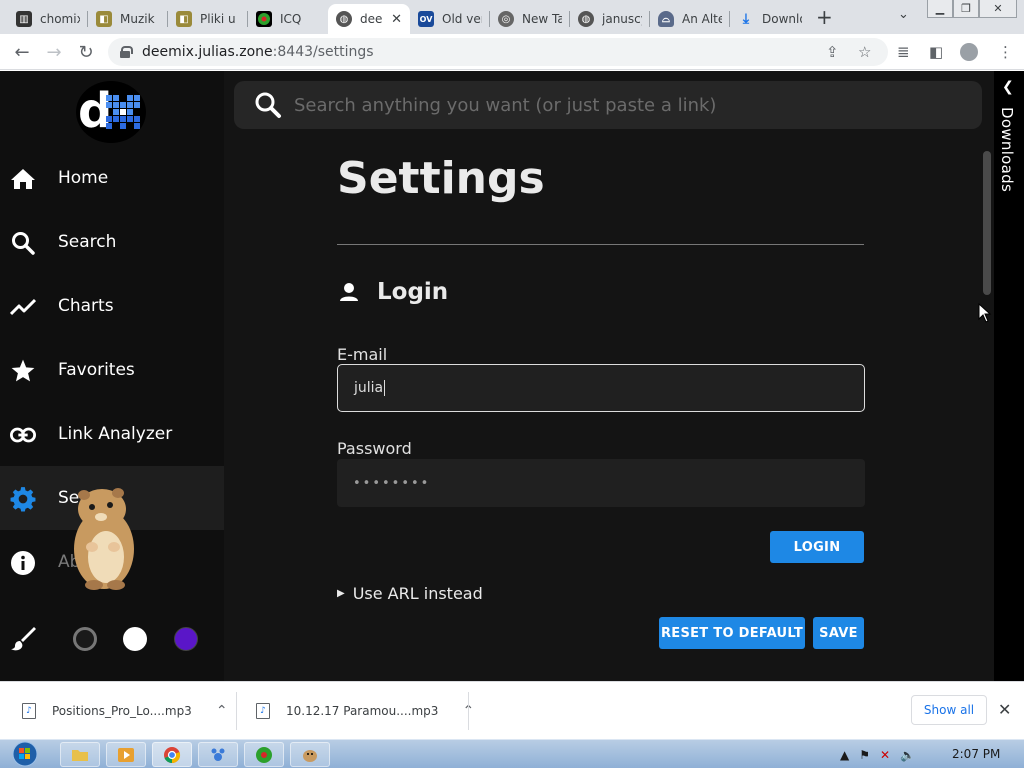 The height and width of the screenshot is (768, 1024). I want to click on chrome-taskbar-button, so click(172, 754).